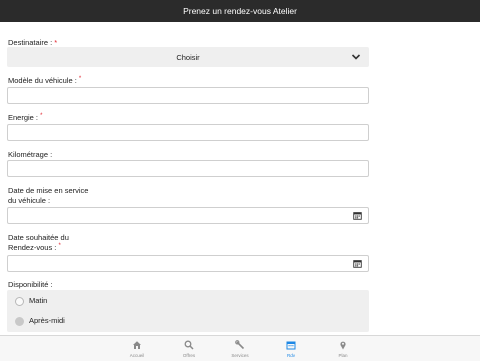 This screenshot has height=361, width=480. I want to click on tab-rdv: Rdv, so click(291, 348).